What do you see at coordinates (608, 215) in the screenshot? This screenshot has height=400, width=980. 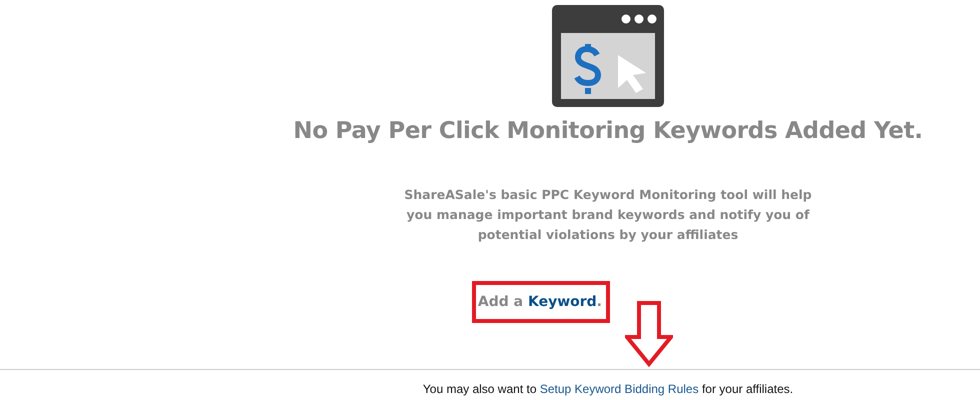 I see `description: ShareASale's basic PPC Keyword Monitoring tool will help you manage important brand keywords and notify you of potential violations by your affiliates` at bounding box center [608, 215].